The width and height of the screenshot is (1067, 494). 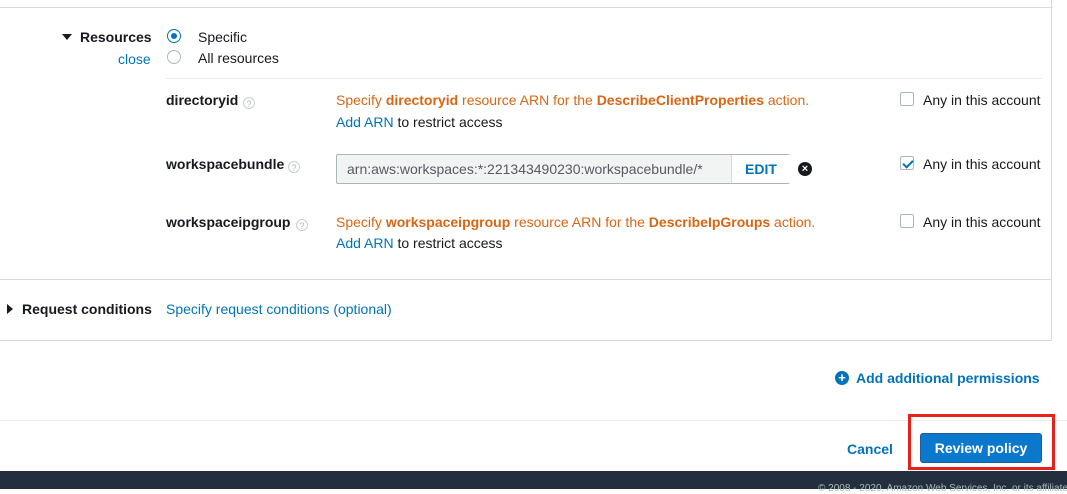 I want to click on request-conditions-label: Request conditions, so click(x=87, y=309).